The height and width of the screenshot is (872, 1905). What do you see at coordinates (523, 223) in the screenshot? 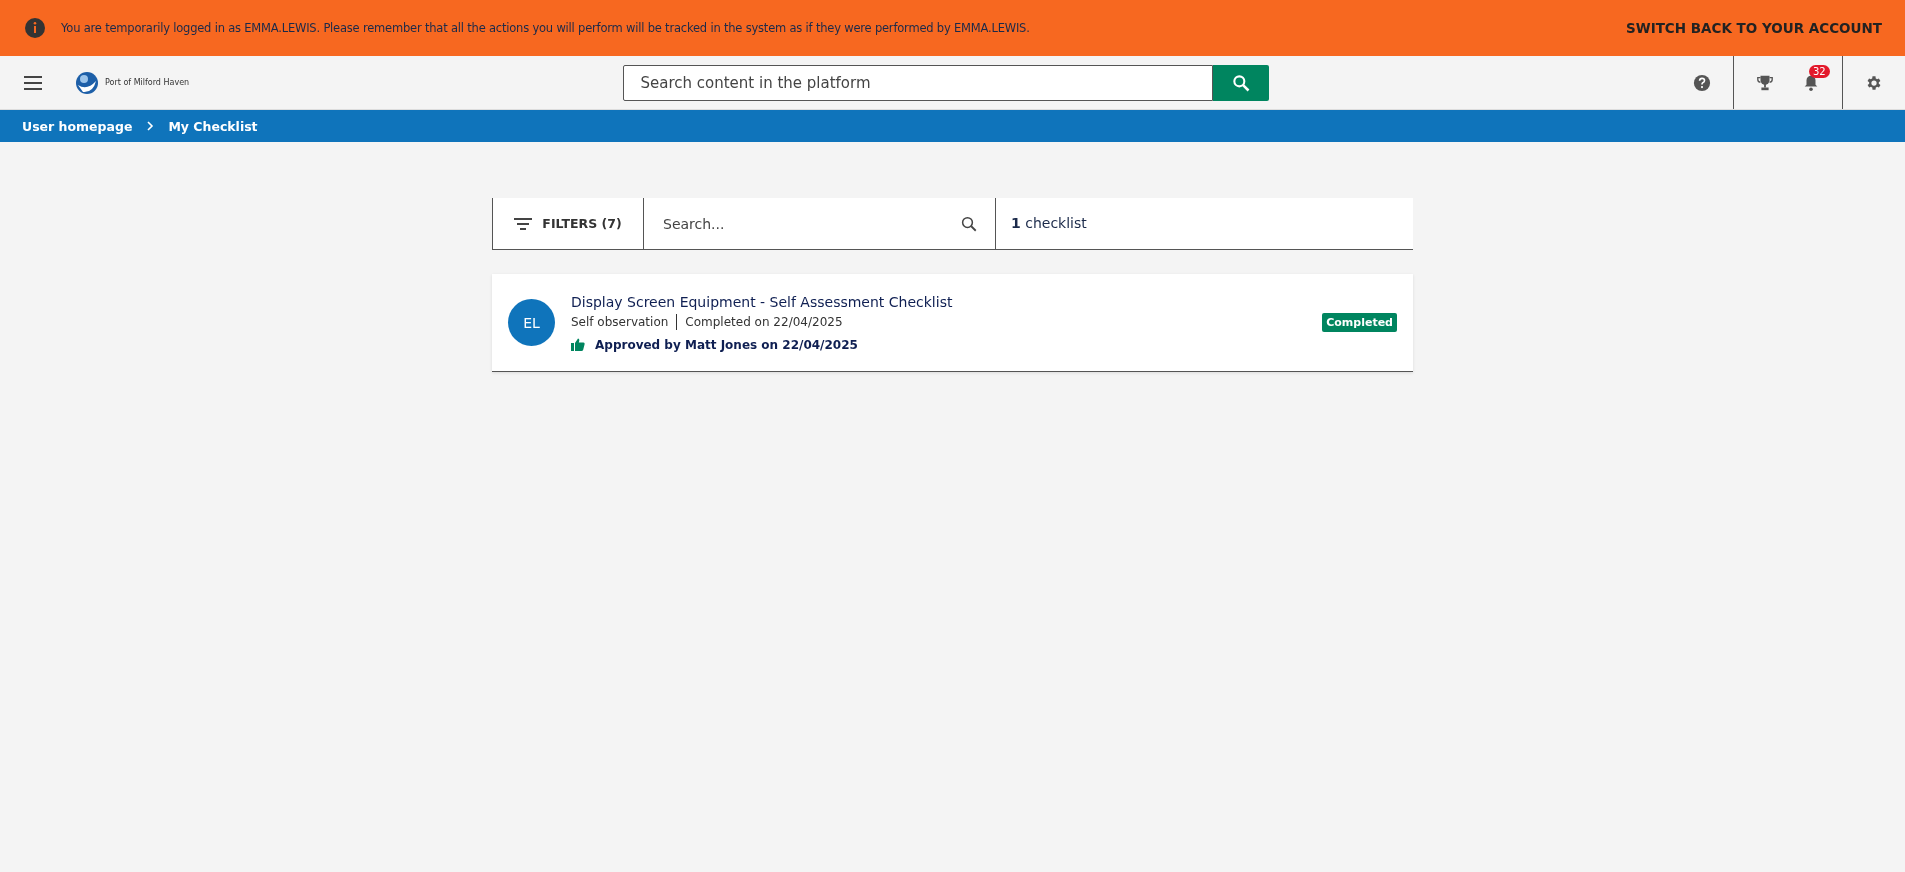
I see `filter-icon` at bounding box center [523, 223].